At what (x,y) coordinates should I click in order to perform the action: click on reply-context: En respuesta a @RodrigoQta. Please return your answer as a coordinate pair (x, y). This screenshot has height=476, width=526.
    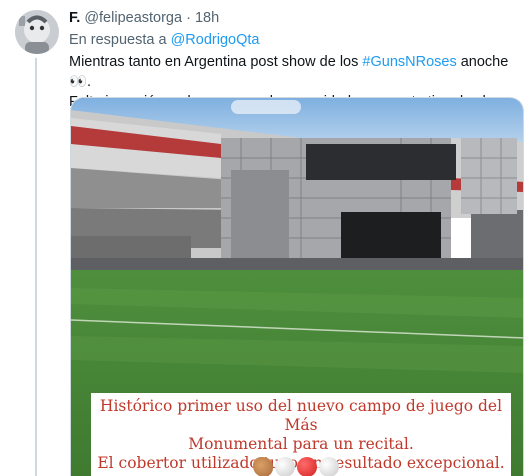
    Looking at the image, I should click on (295, 40).